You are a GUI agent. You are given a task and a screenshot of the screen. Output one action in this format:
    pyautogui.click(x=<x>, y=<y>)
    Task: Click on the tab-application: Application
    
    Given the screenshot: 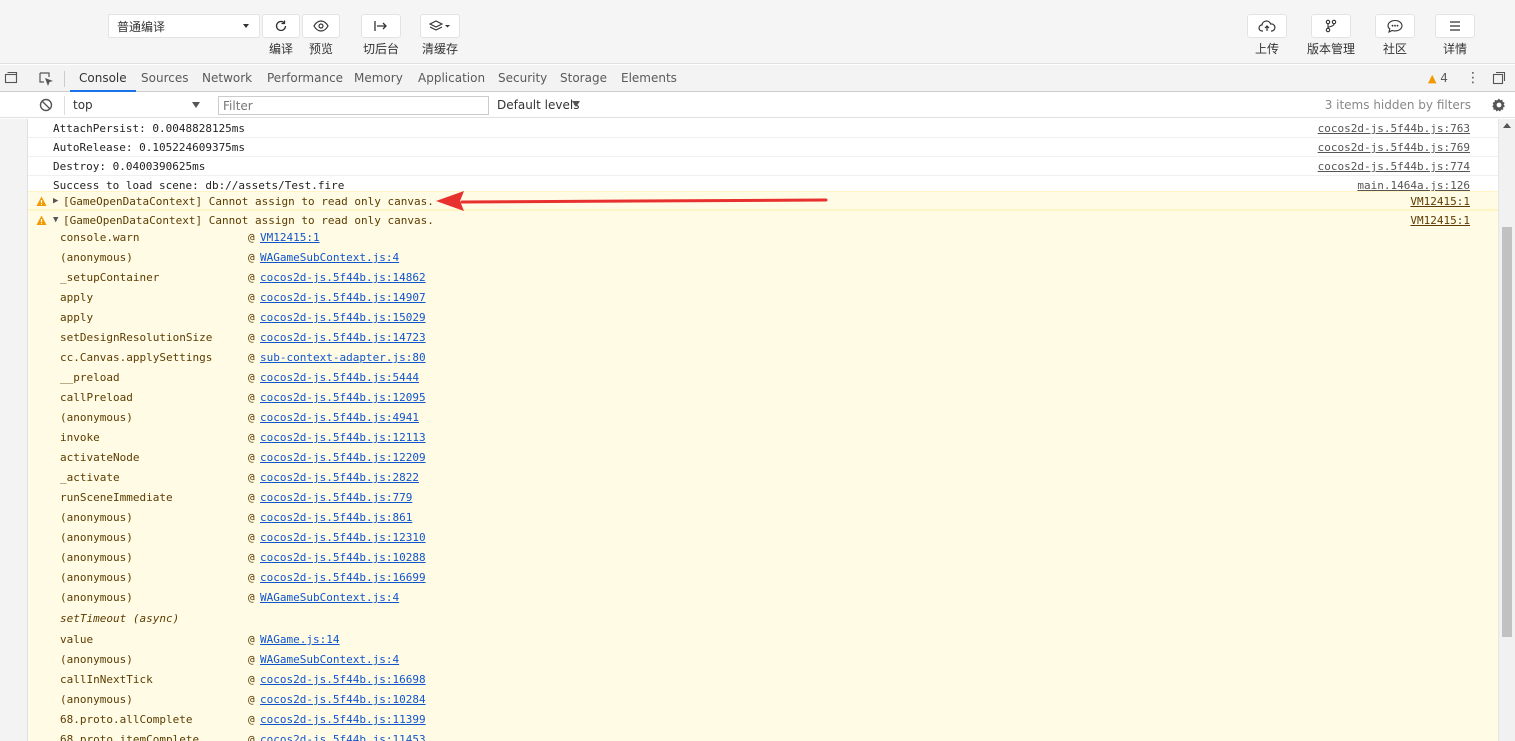 What is the action you would take?
    pyautogui.click(x=451, y=78)
    